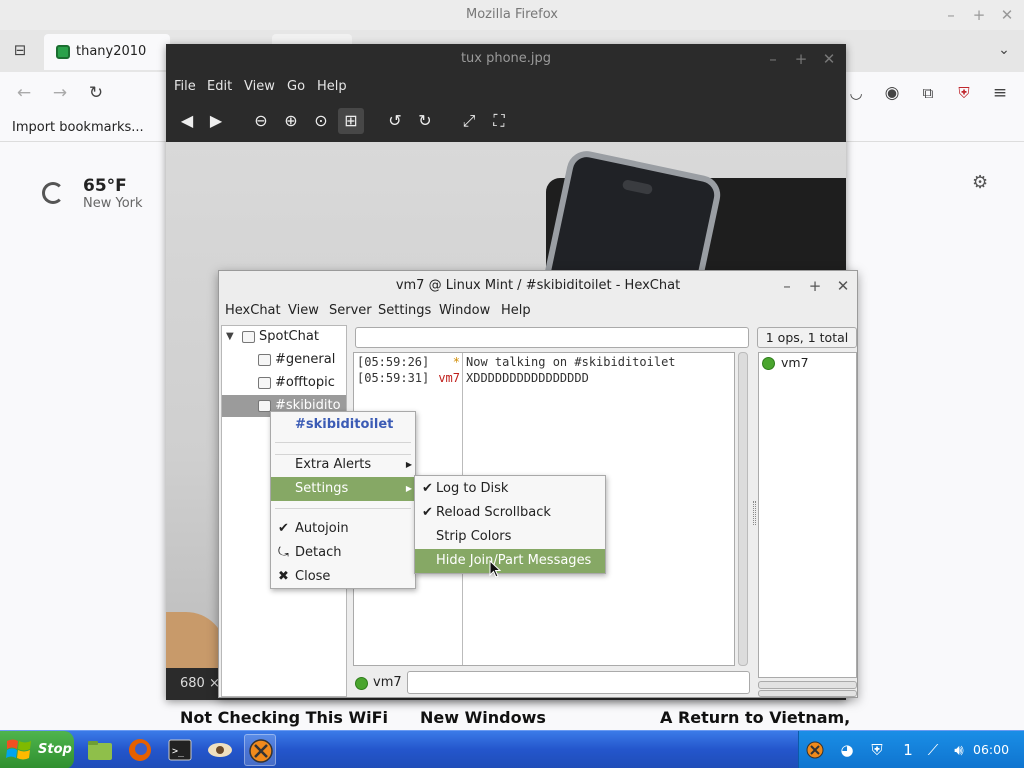  I want to click on viewer-menu-help: Help, so click(332, 87).